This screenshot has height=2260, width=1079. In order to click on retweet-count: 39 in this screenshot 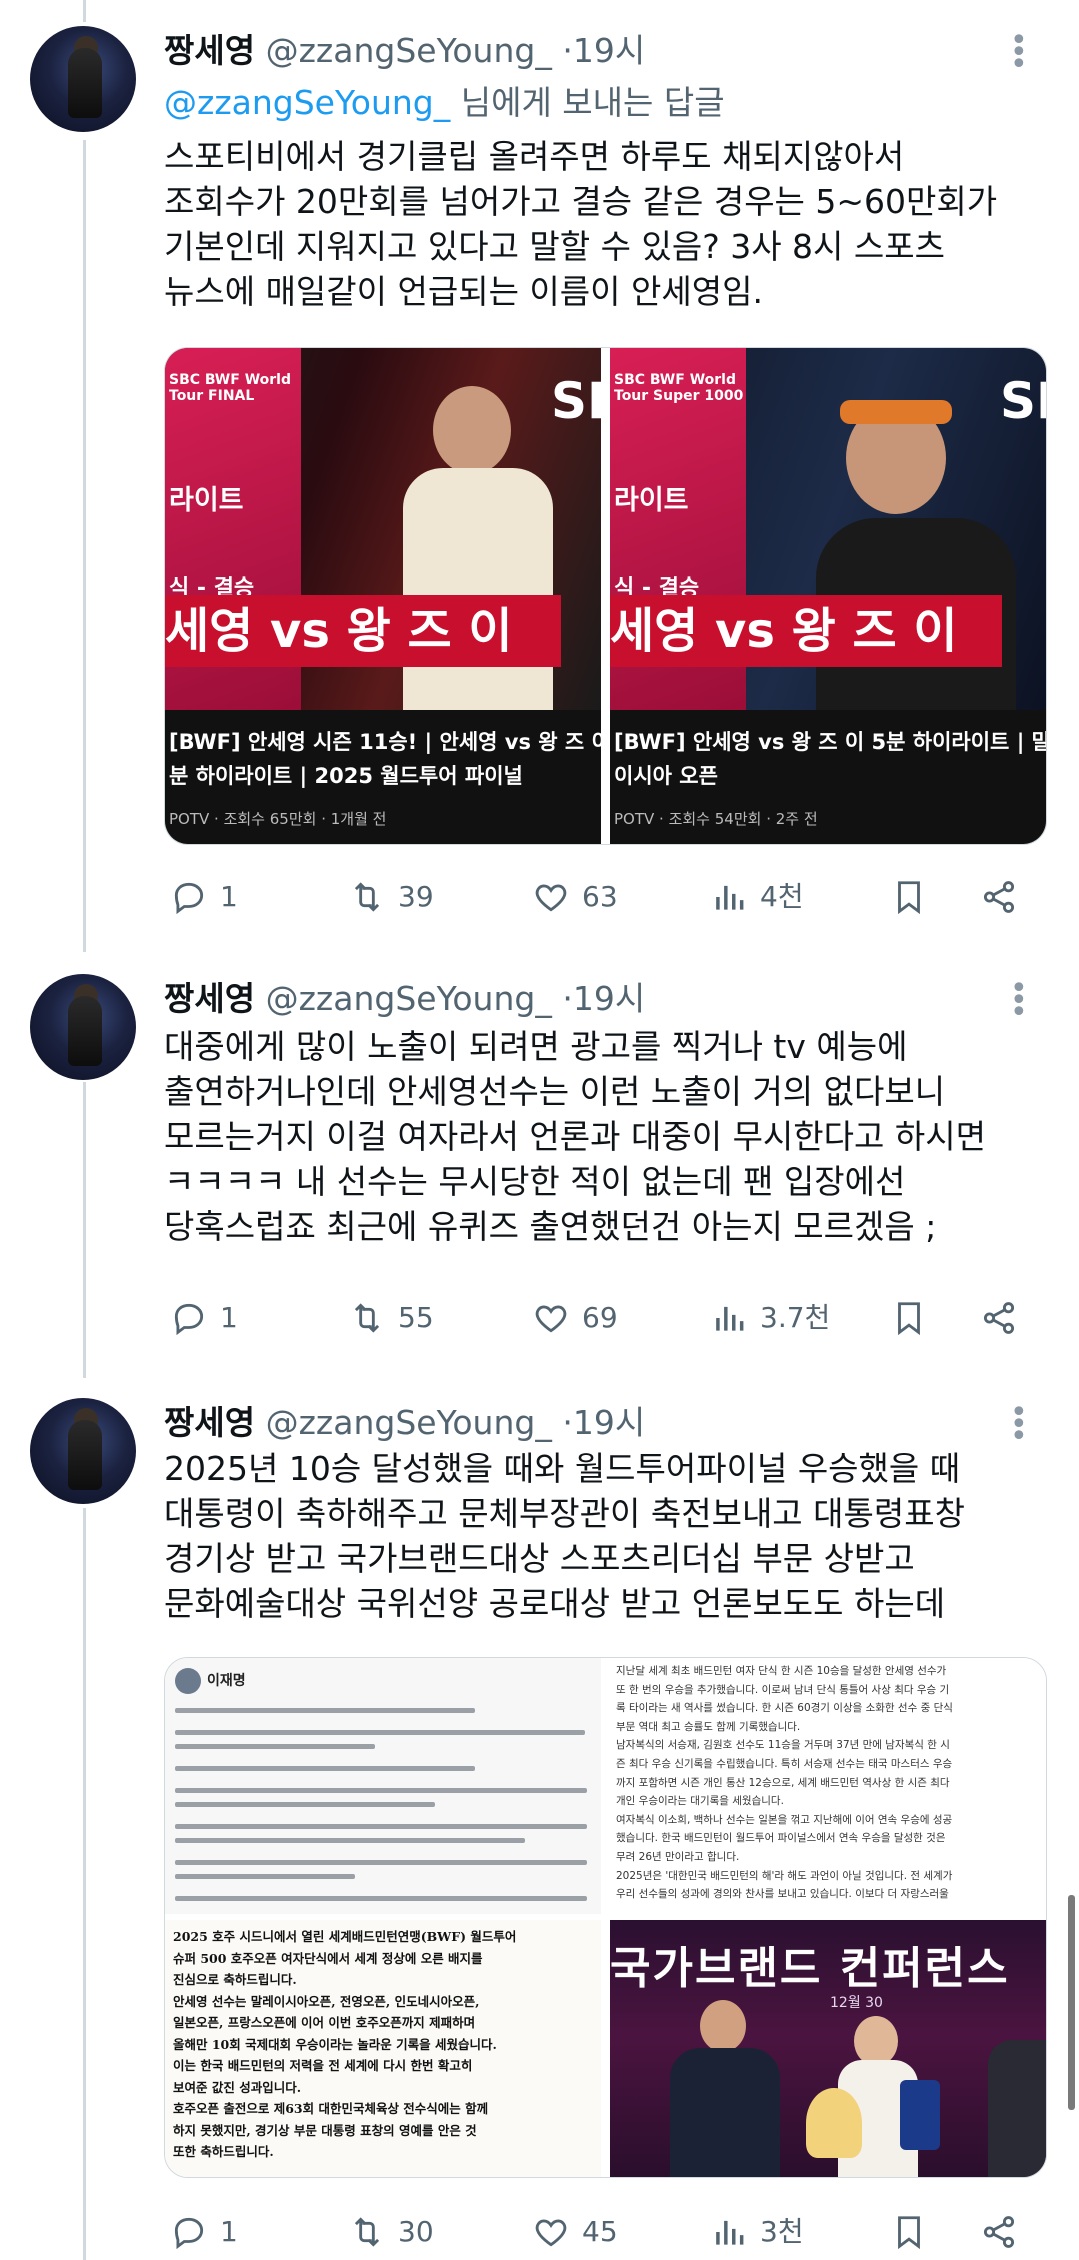, I will do `click(416, 896)`.